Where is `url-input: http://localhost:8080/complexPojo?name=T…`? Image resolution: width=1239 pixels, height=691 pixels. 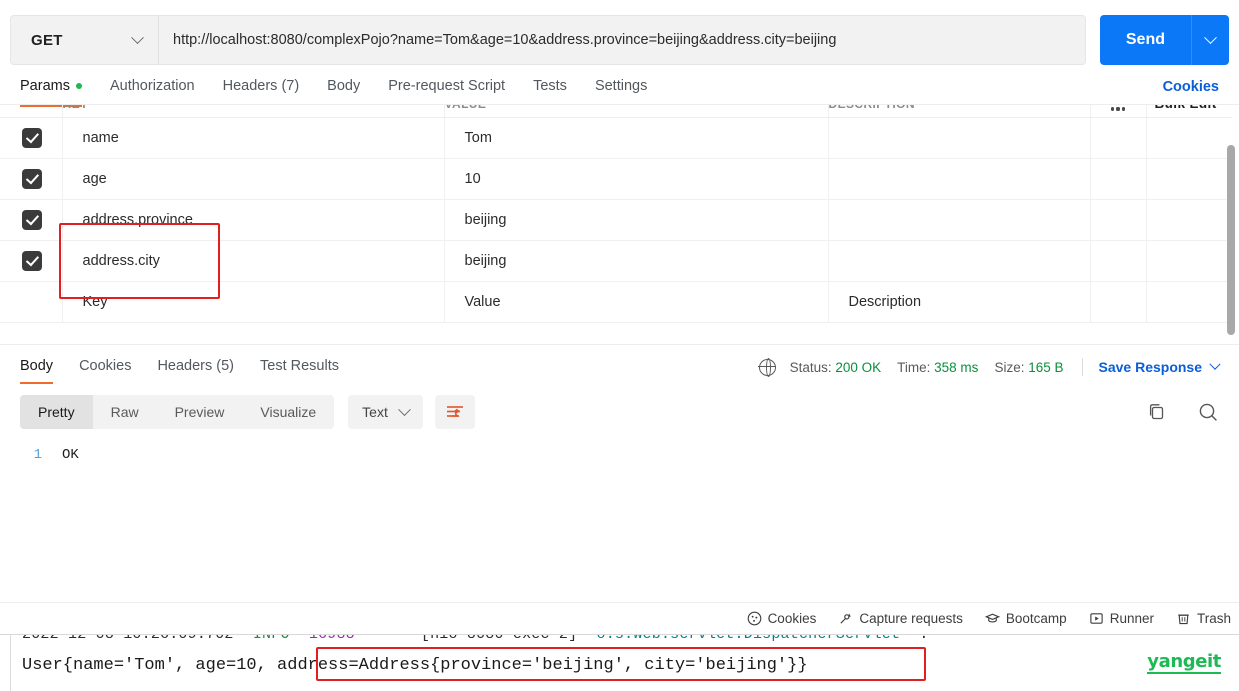
url-input: http://localhost:8080/complexPojo?name=T… is located at coordinates (622, 40).